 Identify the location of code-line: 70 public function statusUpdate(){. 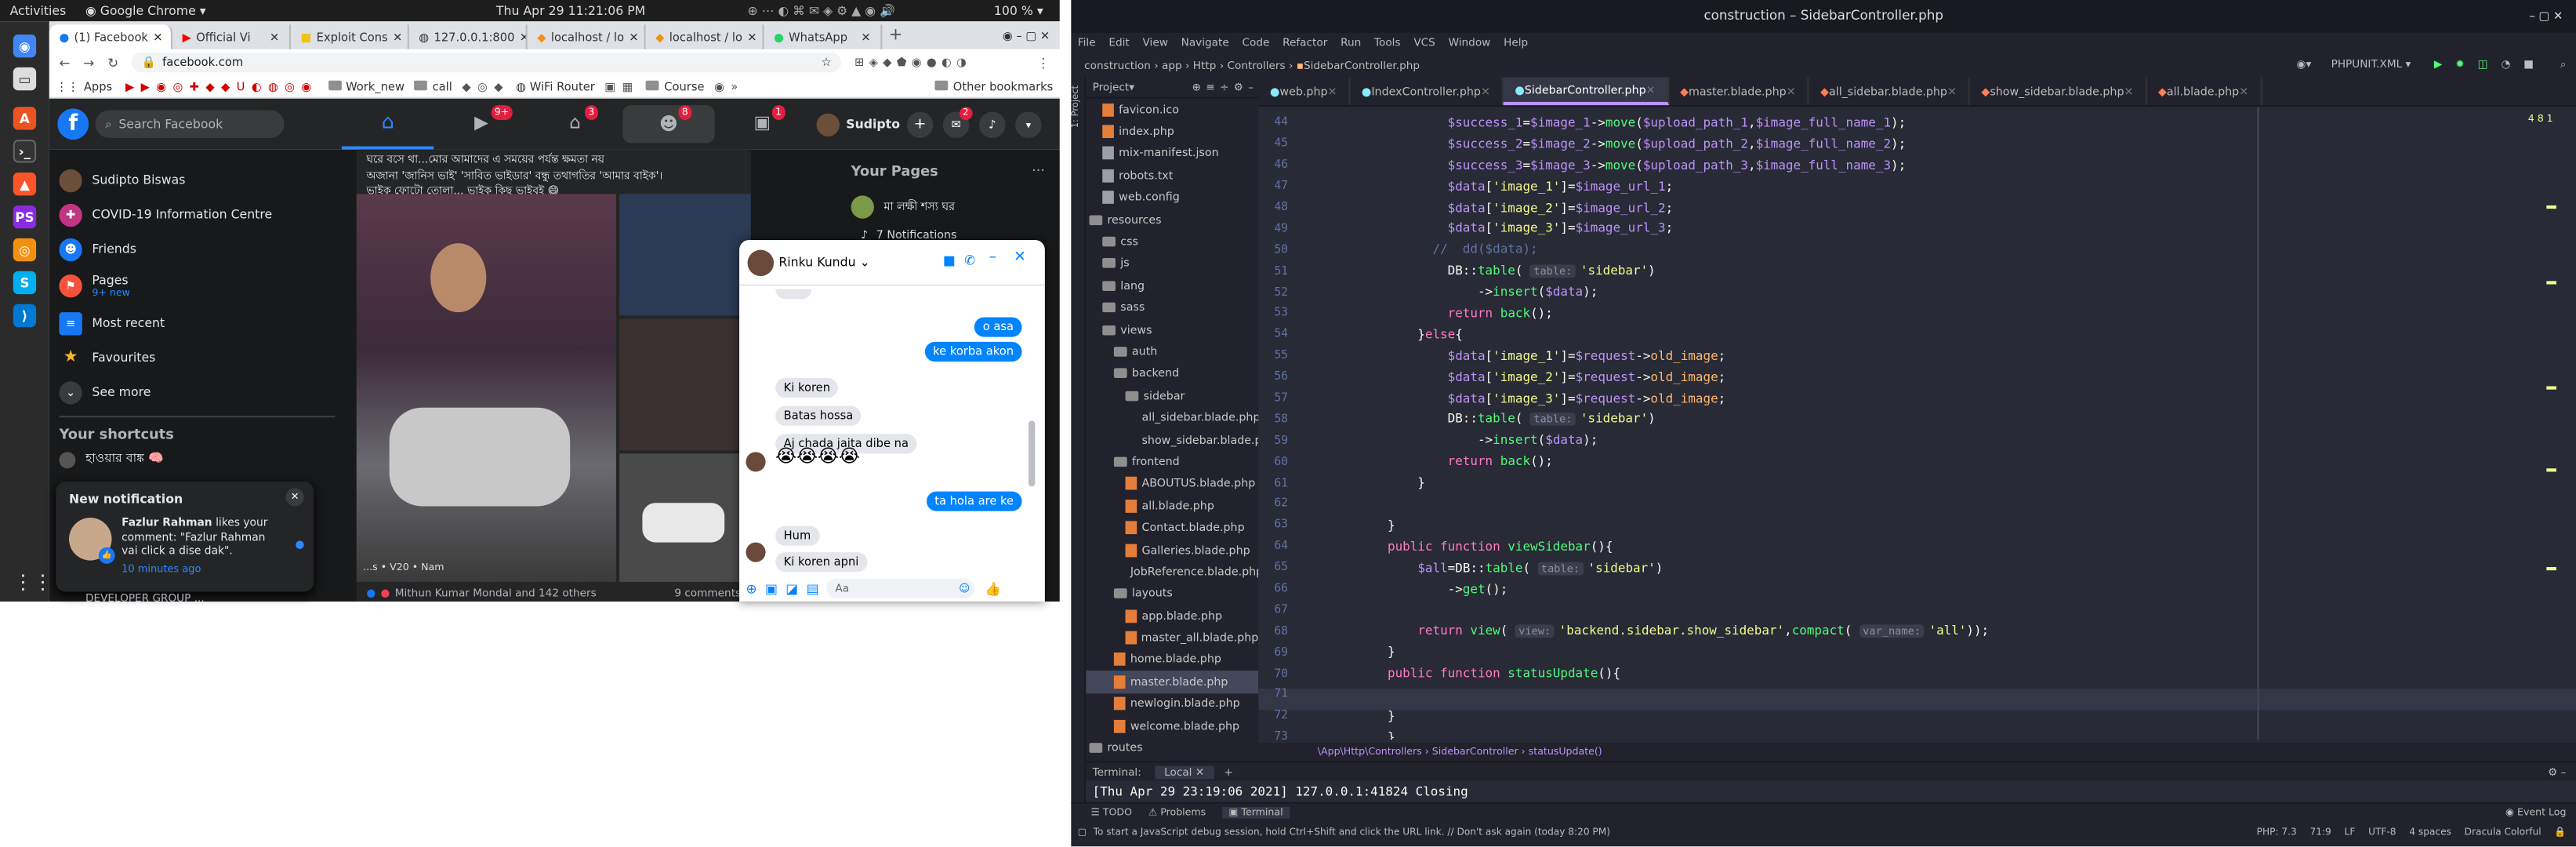
(1911, 673).